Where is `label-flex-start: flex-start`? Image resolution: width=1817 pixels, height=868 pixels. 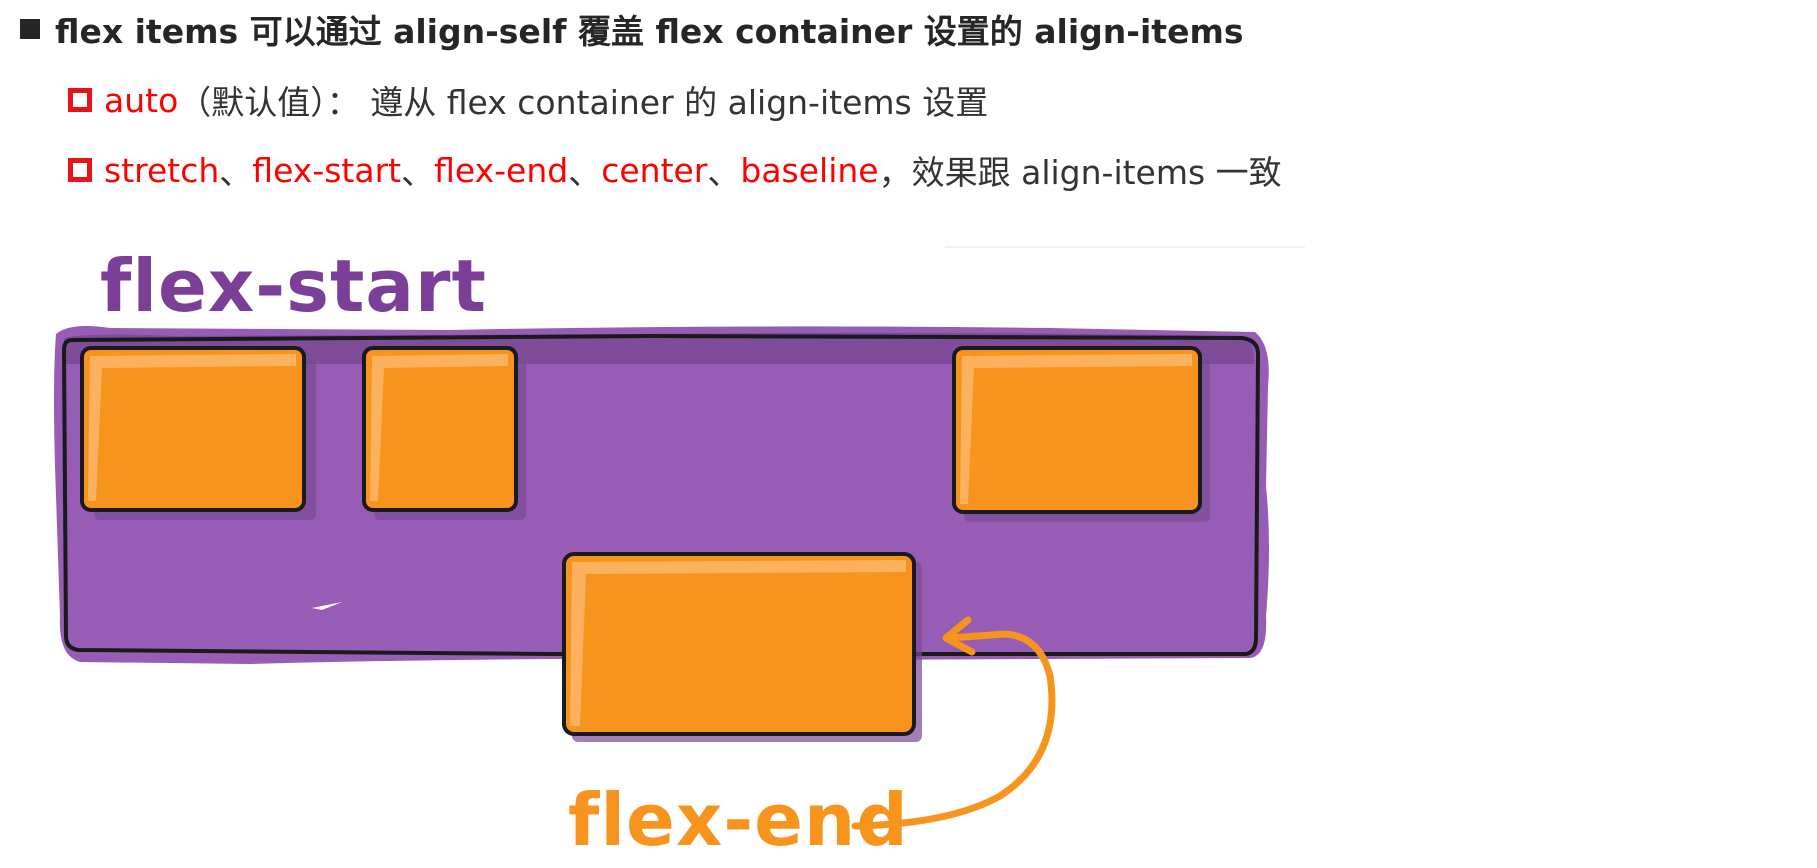
label-flex-start: flex-start is located at coordinates (293, 286).